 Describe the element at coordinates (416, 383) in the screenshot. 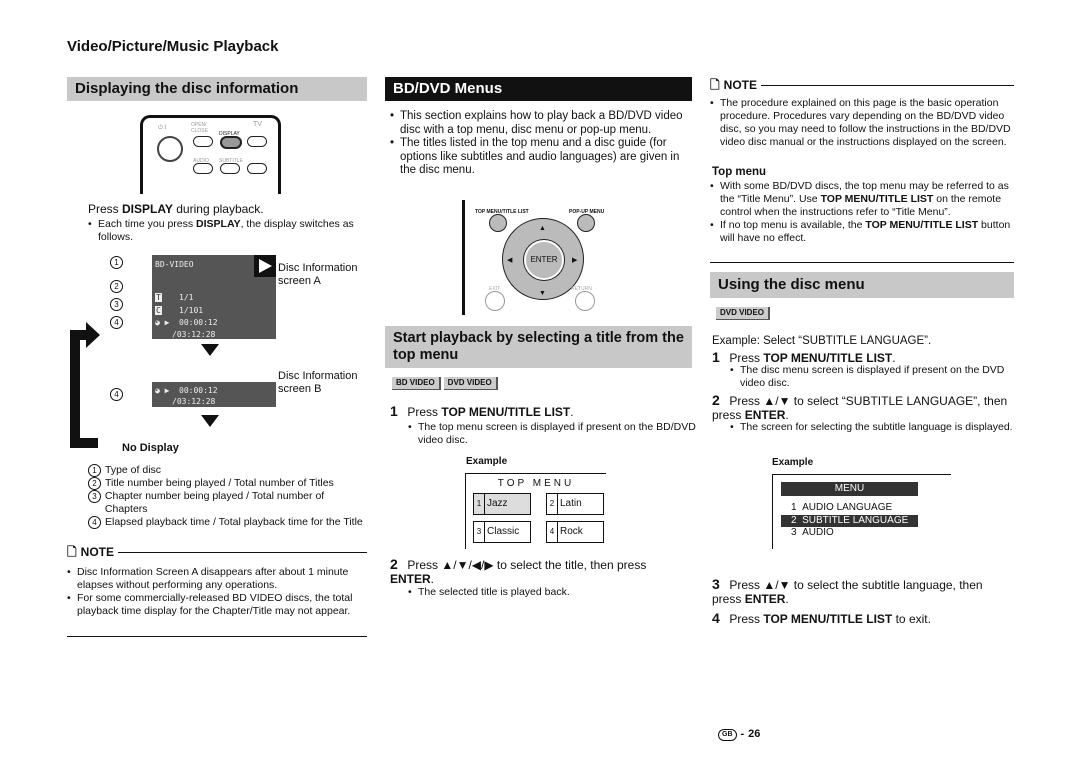

I see `bd-video-badge: BD VIDEO` at that location.